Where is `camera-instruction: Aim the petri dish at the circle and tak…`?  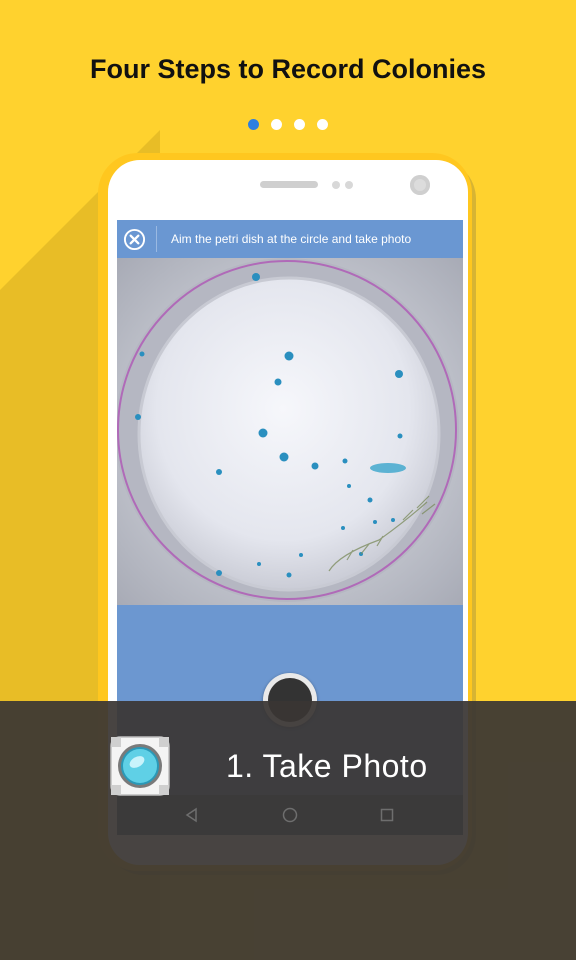 camera-instruction: Aim the petri dish at the circle and tak… is located at coordinates (291, 239).